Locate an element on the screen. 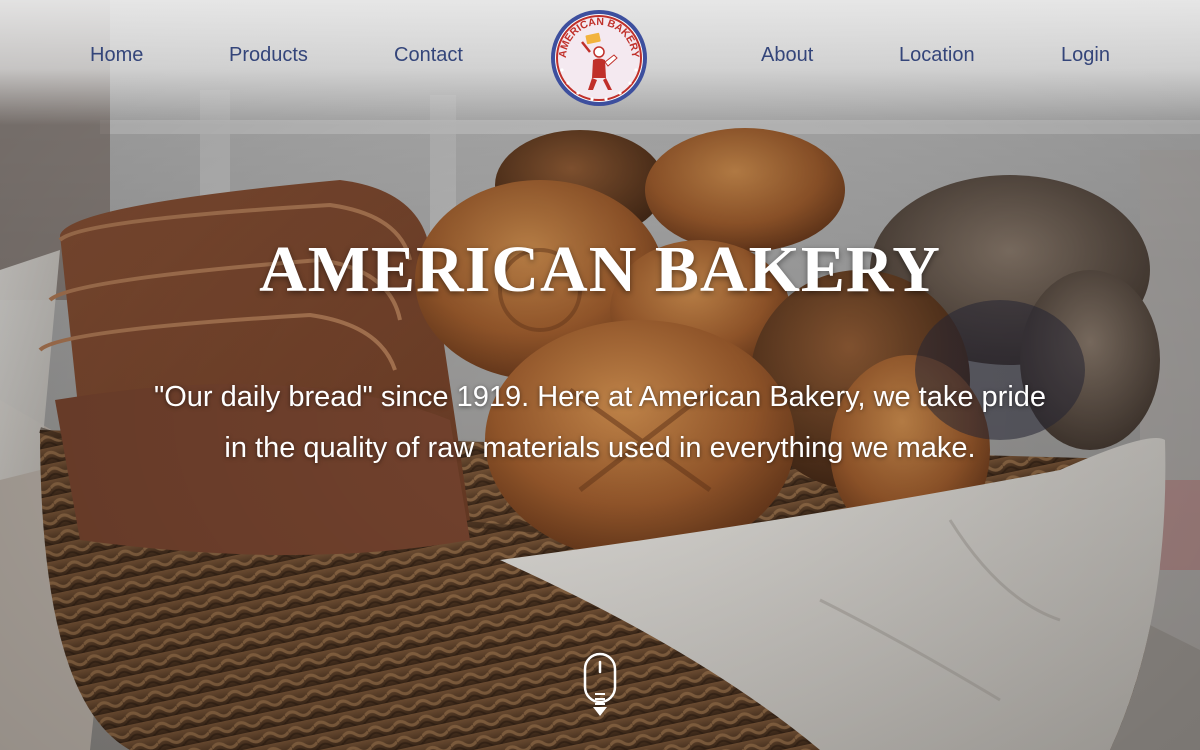  nav-location-link: Location is located at coordinates (937, 55).